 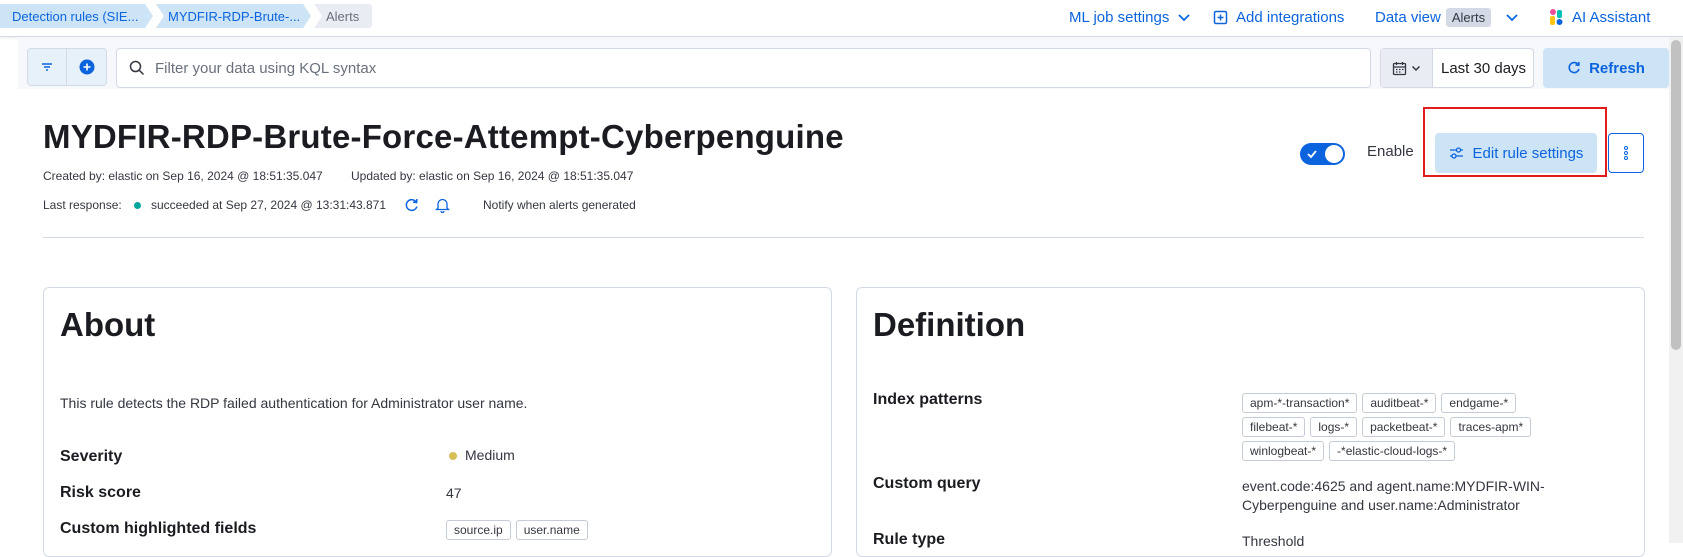 What do you see at coordinates (1456, 153) in the screenshot?
I see `settings-sliders-icon` at bounding box center [1456, 153].